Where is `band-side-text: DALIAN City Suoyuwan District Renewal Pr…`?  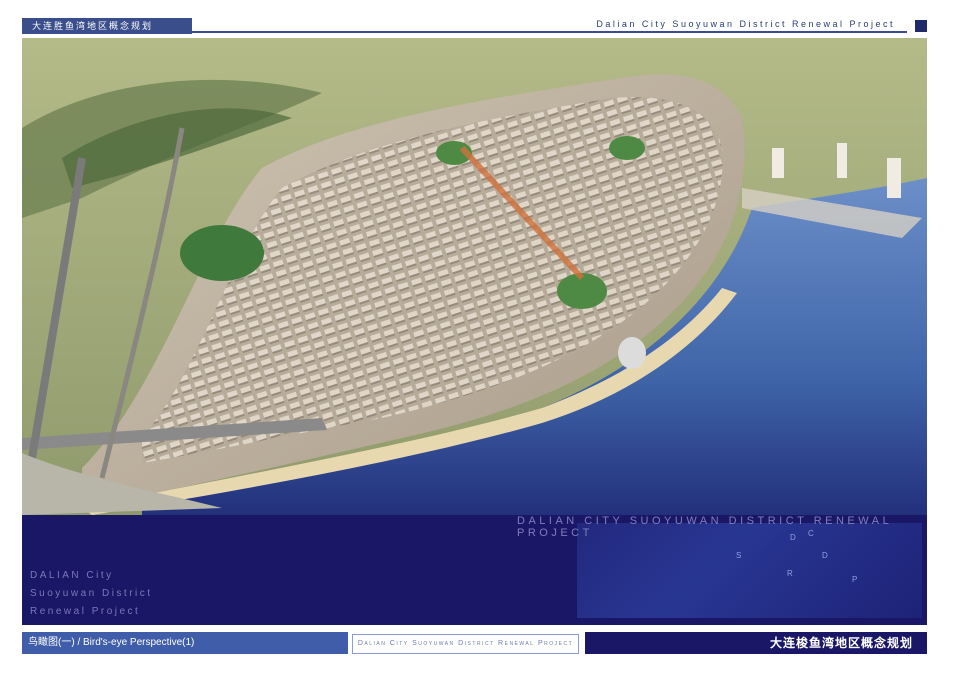 band-side-text: DALIAN City Suoyuwan District Renewal Pr… is located at coordinates (91, 594).